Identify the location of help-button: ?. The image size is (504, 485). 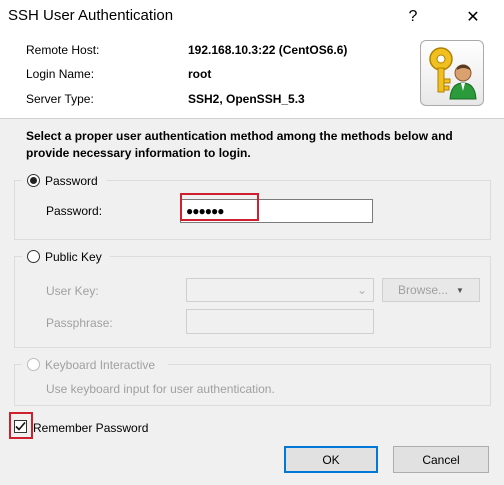
(413, 17).